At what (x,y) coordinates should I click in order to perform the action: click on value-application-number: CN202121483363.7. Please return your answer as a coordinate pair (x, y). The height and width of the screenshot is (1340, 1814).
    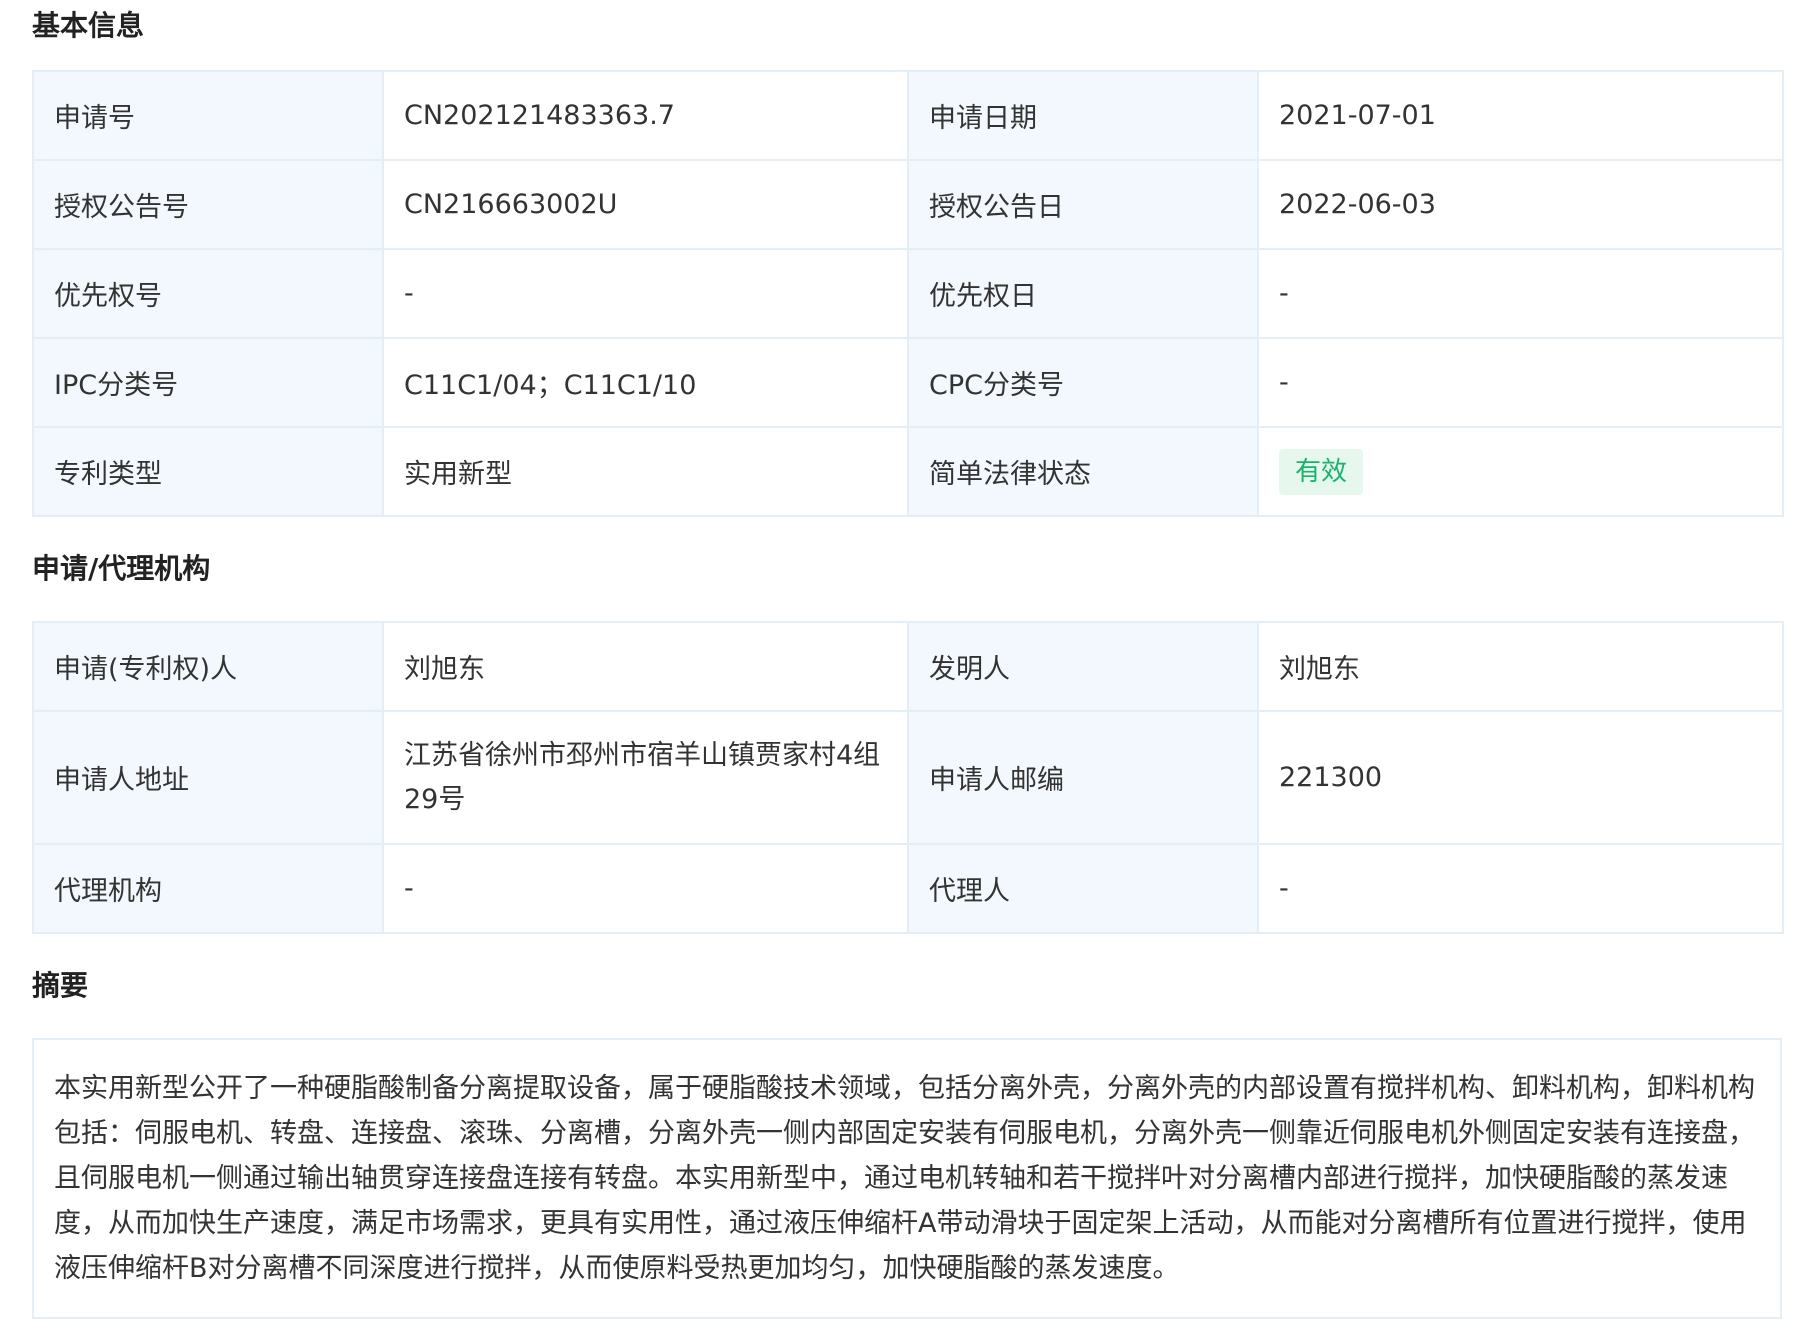
    Looking at the image, I should click on (645, 115).